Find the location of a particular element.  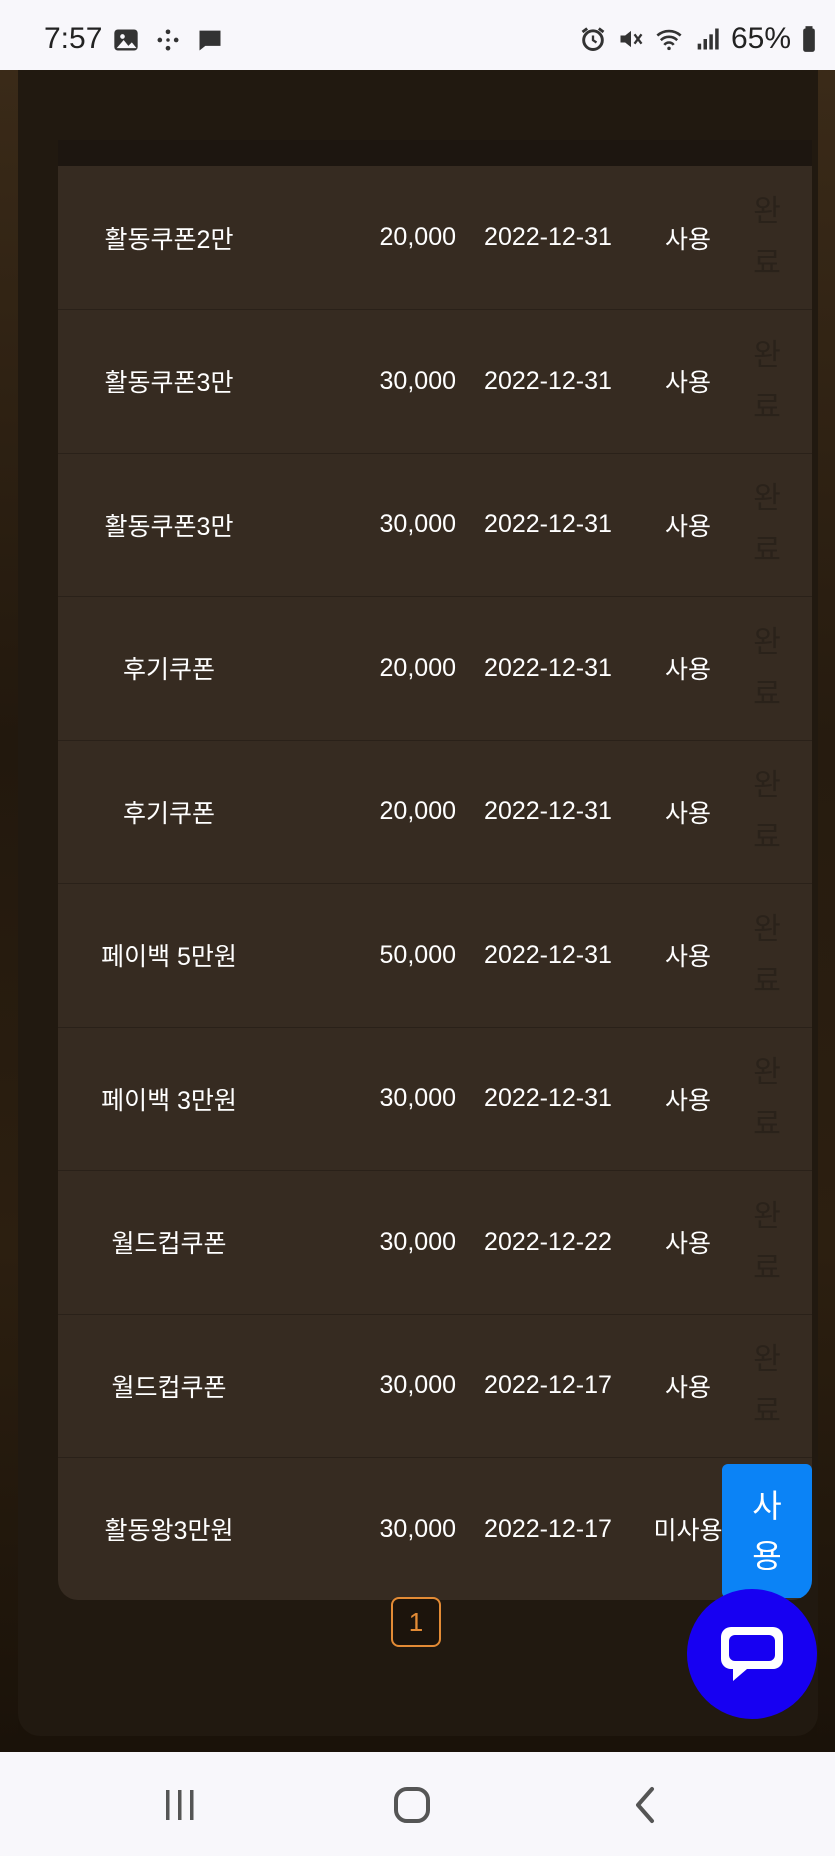

chat-button is located at coordinates (752, 1654).